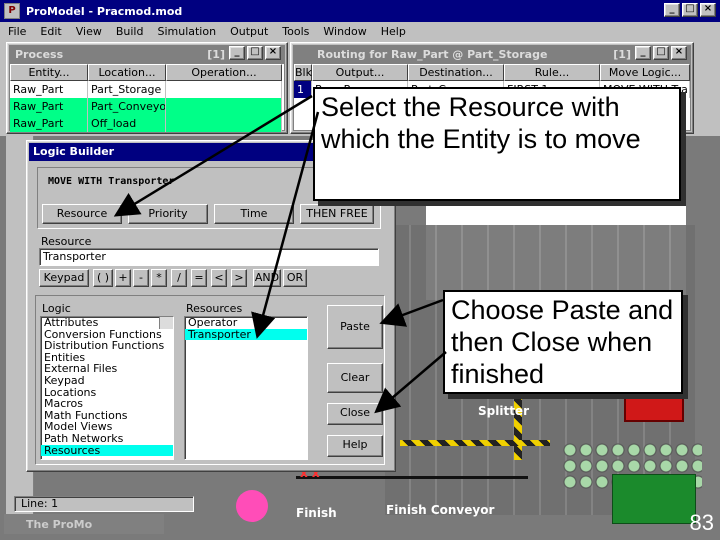 The height and width of the screenshot is (540, 720). I want to click on app-titlebar: P ProModel - Pracmod.mod _ □ ×, so click(360, 11).